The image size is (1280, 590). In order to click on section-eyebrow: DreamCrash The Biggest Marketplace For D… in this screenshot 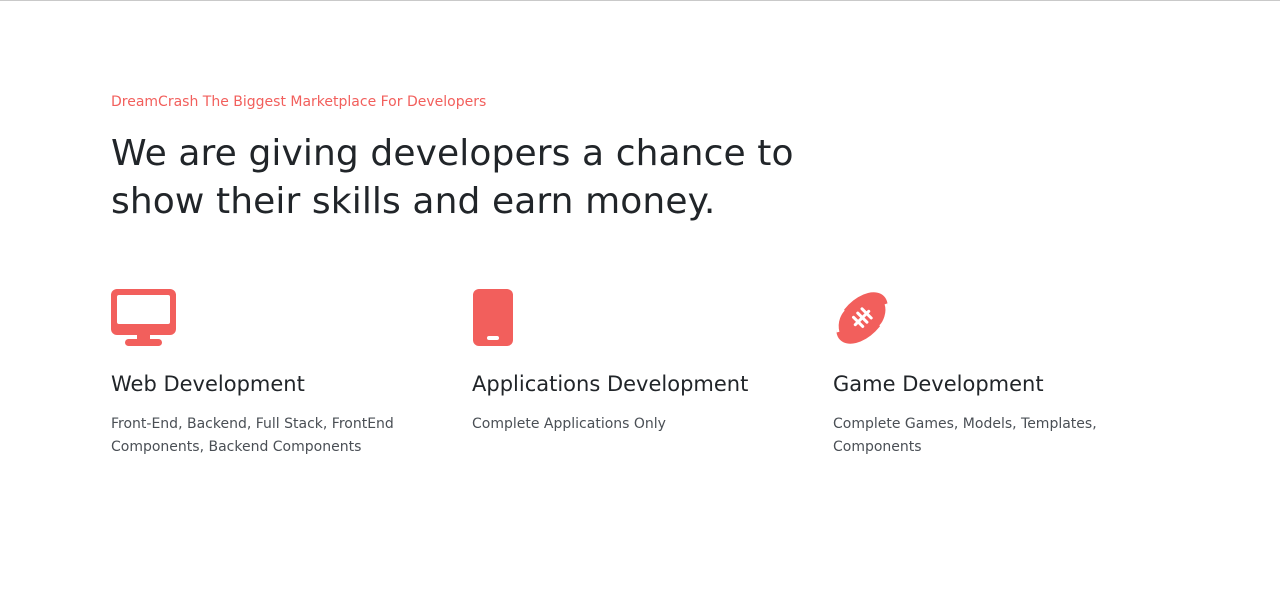, I will do `click(299, 102)`.